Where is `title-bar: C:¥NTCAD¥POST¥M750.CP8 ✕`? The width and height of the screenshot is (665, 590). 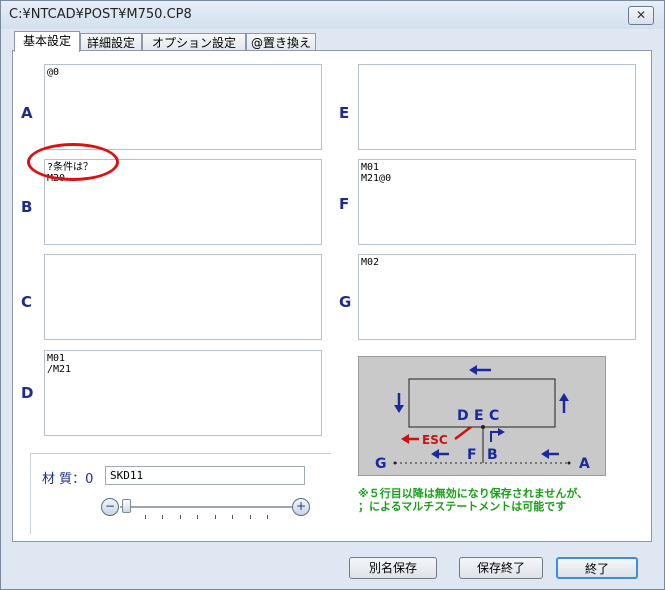 title-bar: C:¥NTCAD¥POST¥M750.CP8 ✕ is located at coordinates (332, 15).